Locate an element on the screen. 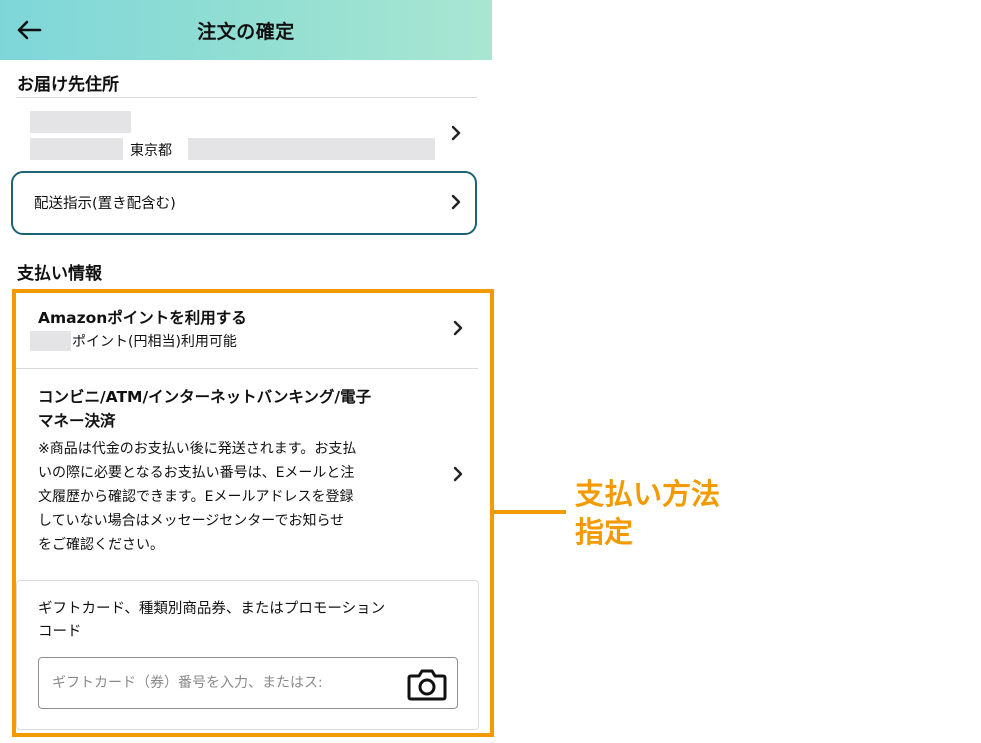  masked-postal is located at coordinates (76, 149).